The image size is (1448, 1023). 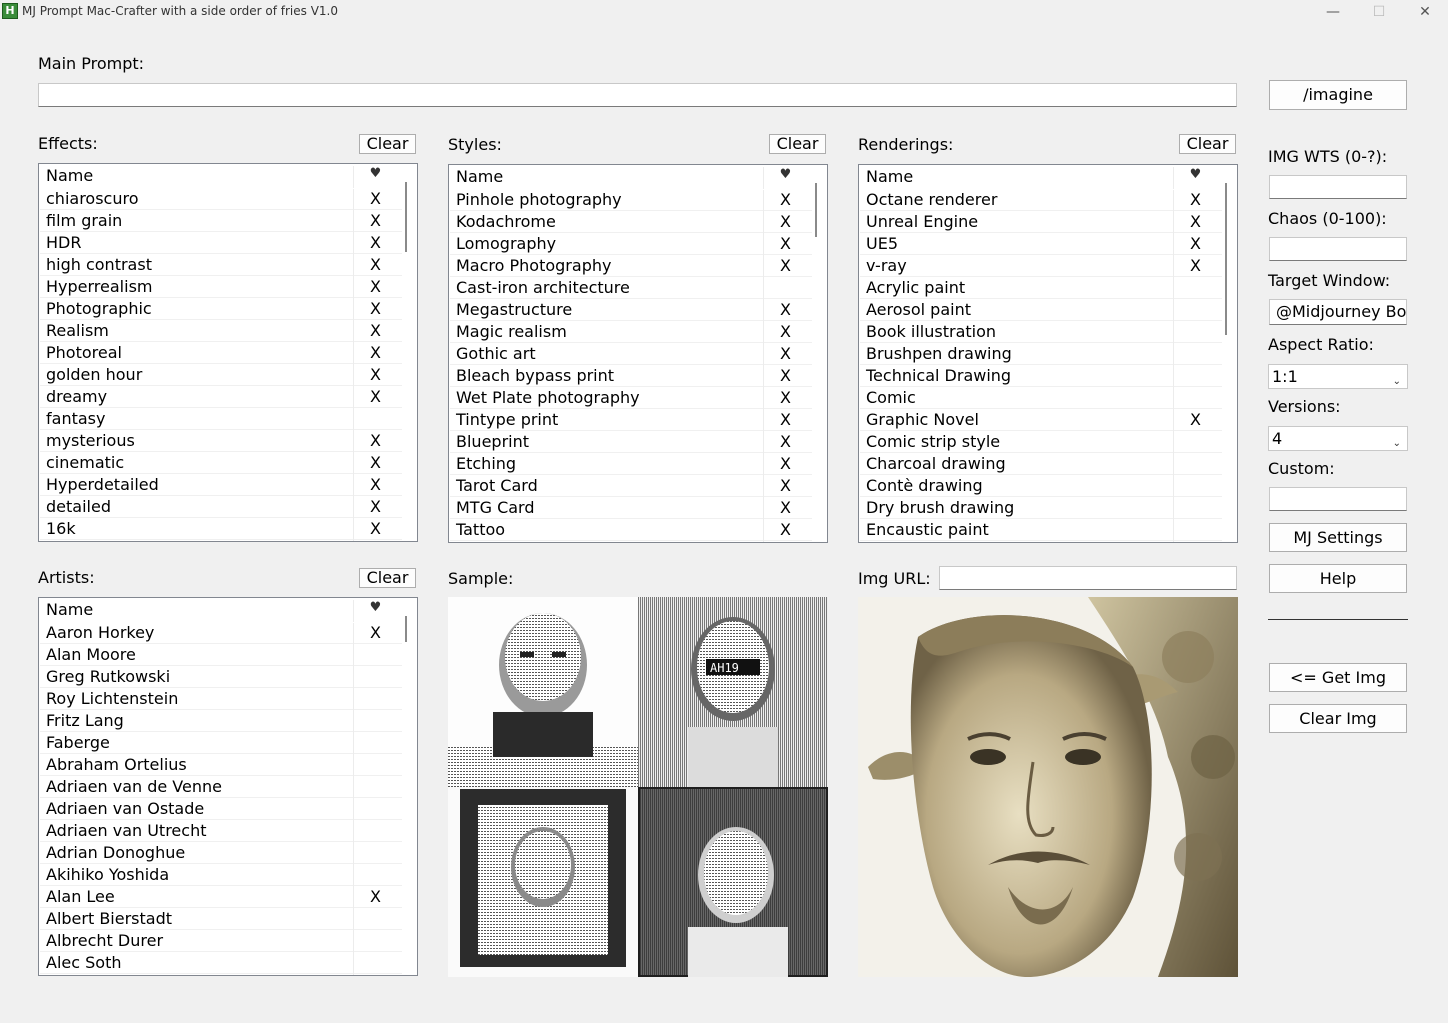 What do you see at coordinates (221, 919) in the screenshot?
I see `list-item: Albert Bierstadt` at bounding box center [221, 919].